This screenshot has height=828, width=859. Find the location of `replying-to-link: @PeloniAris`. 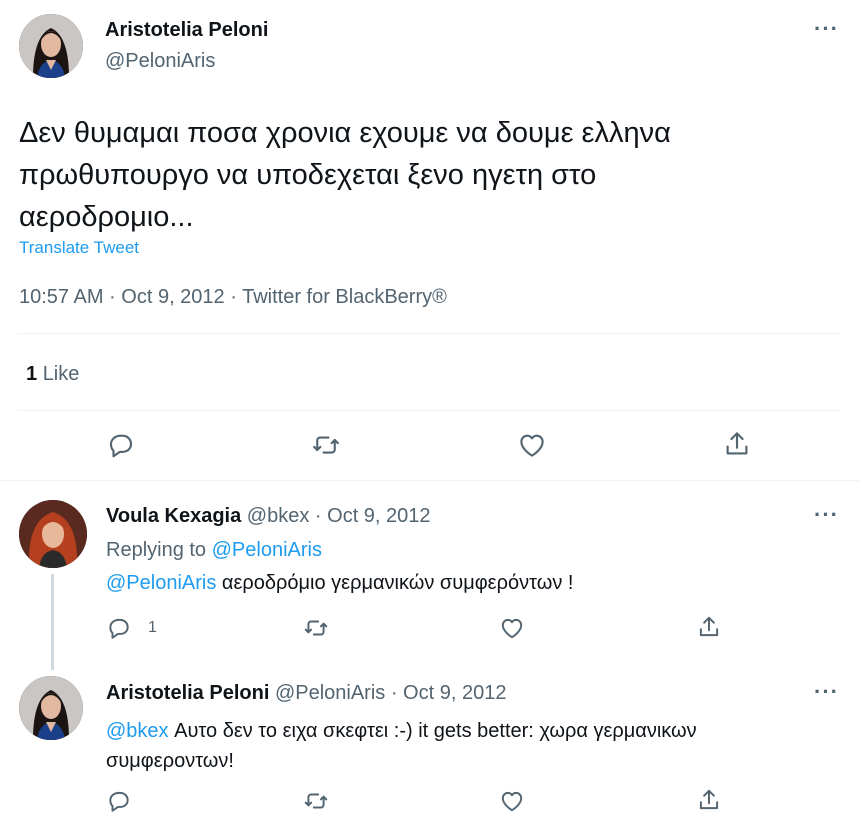

replying-to-link: @PeloniAris is located at coordinates (267, 550).